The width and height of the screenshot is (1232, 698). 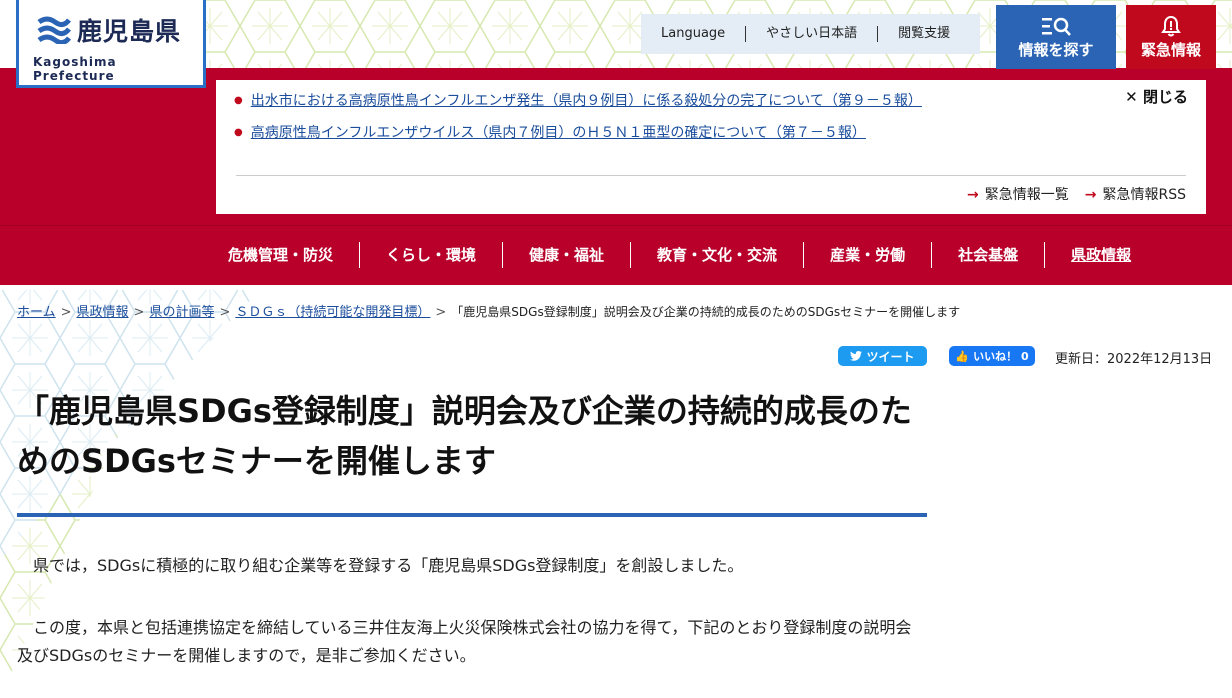 I want to click on breadcrumb-plans: 県の計画等, so click(x=181, y=312).